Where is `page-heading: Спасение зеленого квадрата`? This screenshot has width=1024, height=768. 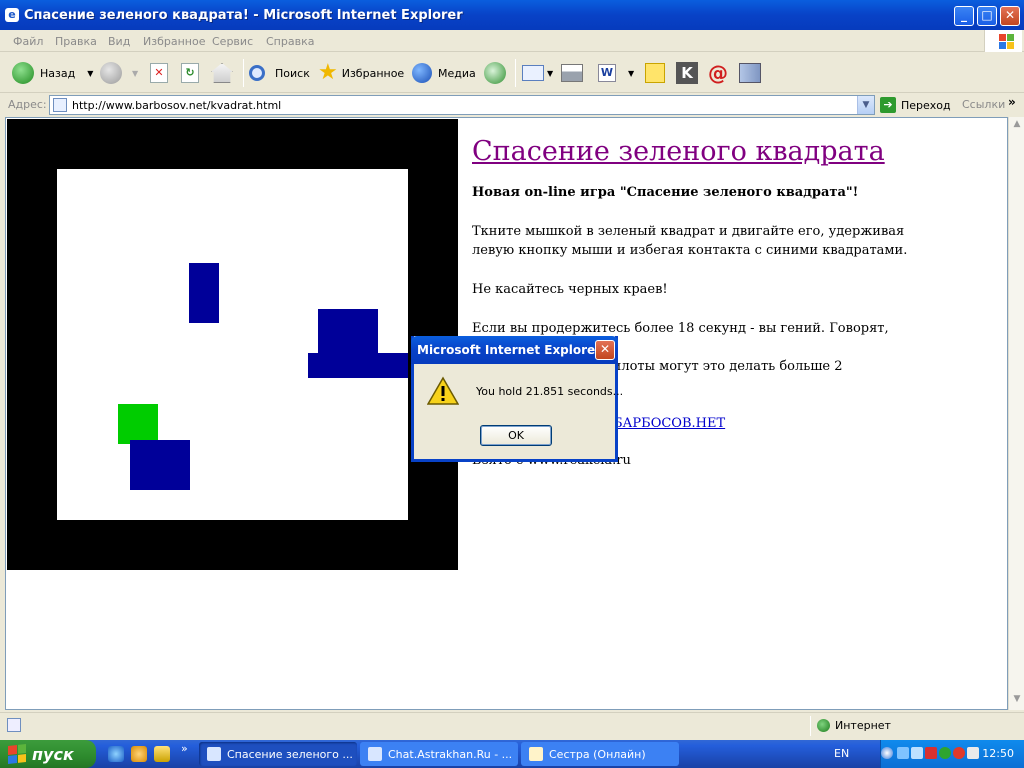
page-heading: Спасение зеленого квадрата is located at coordinates (692, 151).